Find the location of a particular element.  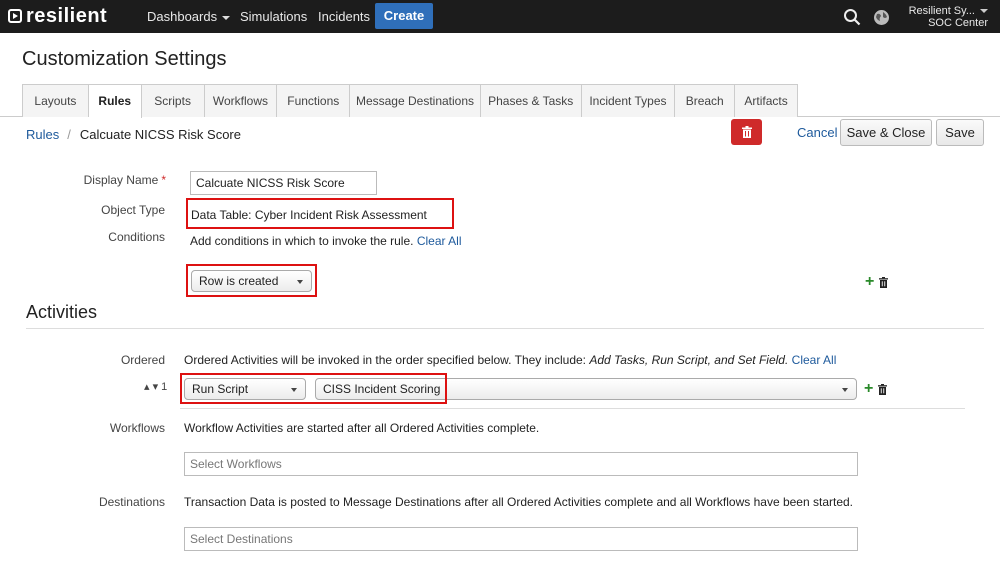

row-divider is located at coordinates (572, 408).